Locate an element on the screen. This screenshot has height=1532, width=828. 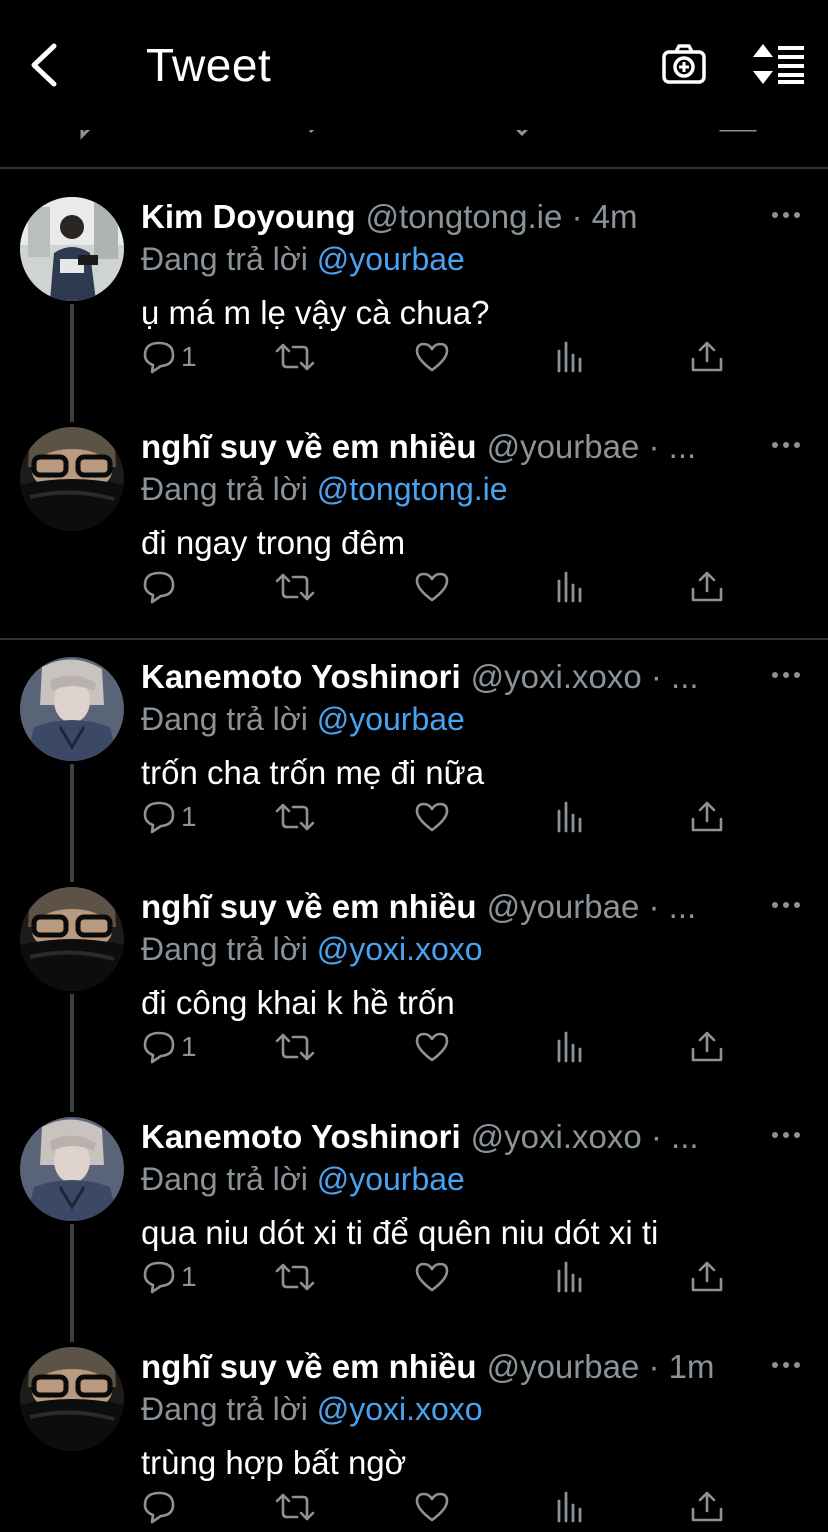
author-handle: @tongtong.ie · 4m is located at coordinates (501, 216).